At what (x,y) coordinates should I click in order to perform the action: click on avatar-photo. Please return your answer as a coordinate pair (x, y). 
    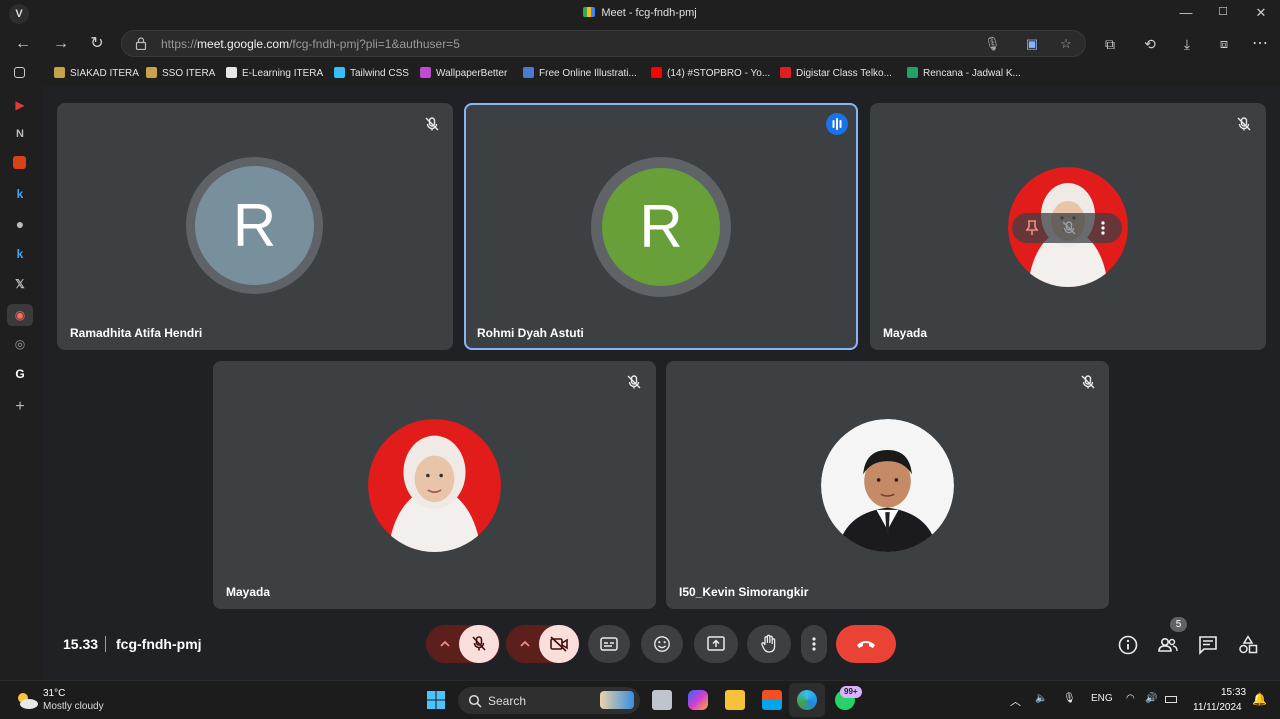
    Looking at the image, I should click on (887, 485).